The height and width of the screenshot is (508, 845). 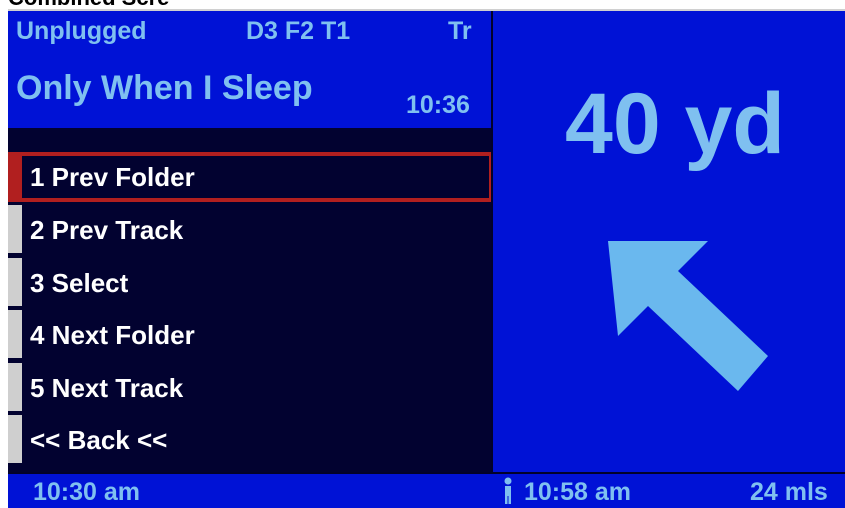 I want to click on track-elapsed-time: 10:36, so click(x=438, y=105).